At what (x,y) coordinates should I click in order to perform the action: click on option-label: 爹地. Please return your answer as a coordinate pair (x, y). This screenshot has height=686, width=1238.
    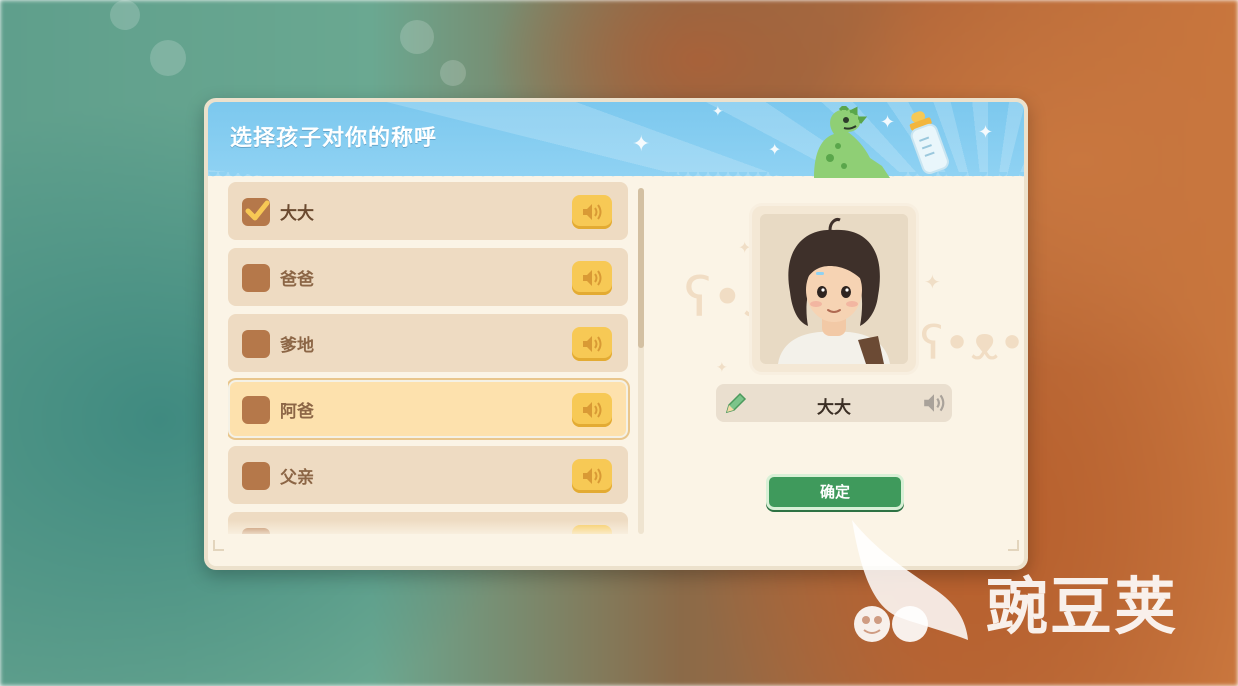
    Looking at the image, I should click on (297, 346).